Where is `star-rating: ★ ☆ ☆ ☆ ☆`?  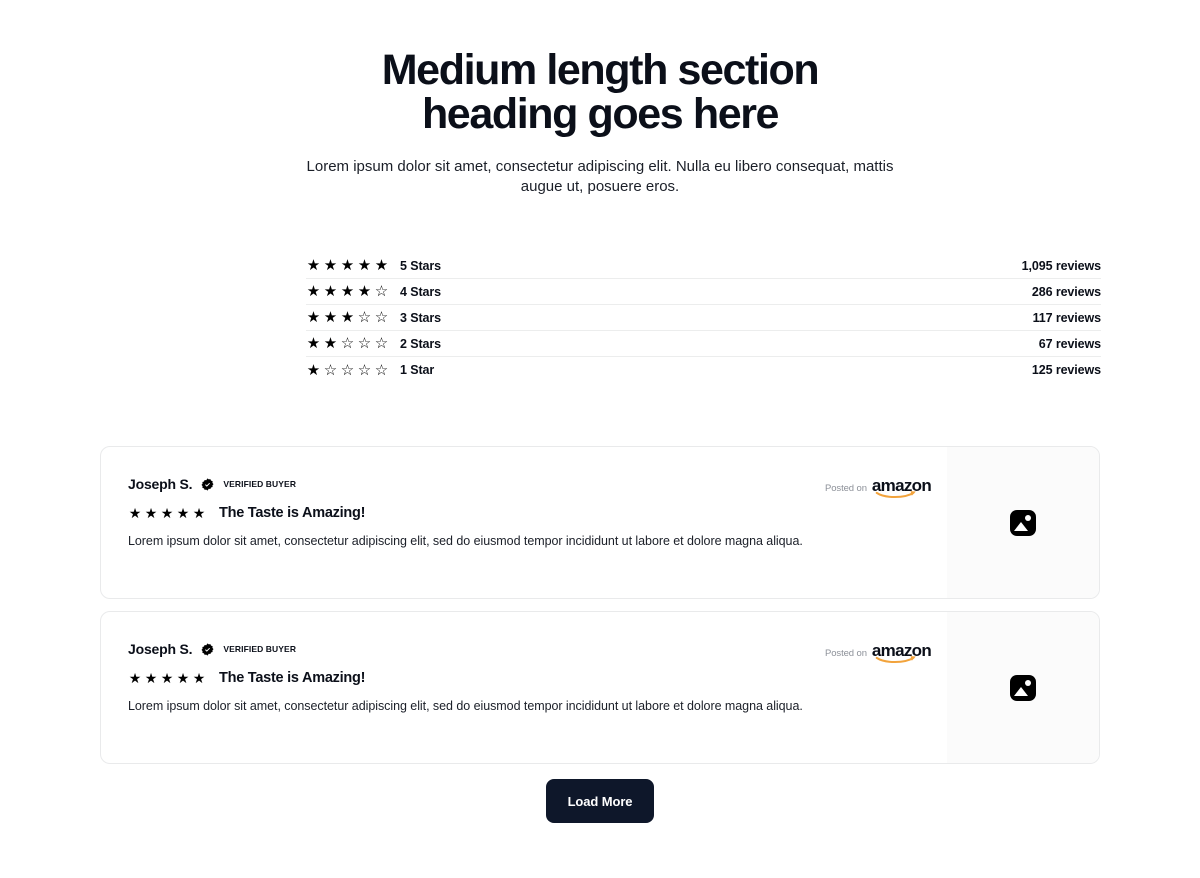 star-rating: ★ ☆ ☆ ☆ ☆ is located at coordinates (347, 370).